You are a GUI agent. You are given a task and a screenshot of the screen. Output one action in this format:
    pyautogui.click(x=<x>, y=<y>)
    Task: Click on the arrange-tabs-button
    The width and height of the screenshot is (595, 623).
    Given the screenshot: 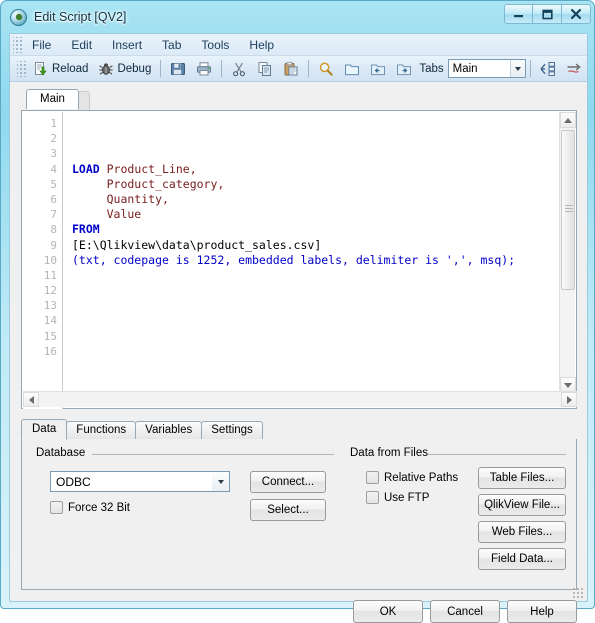 What is the action you would take?
    pyautogui.click(x=548, y=69)
    